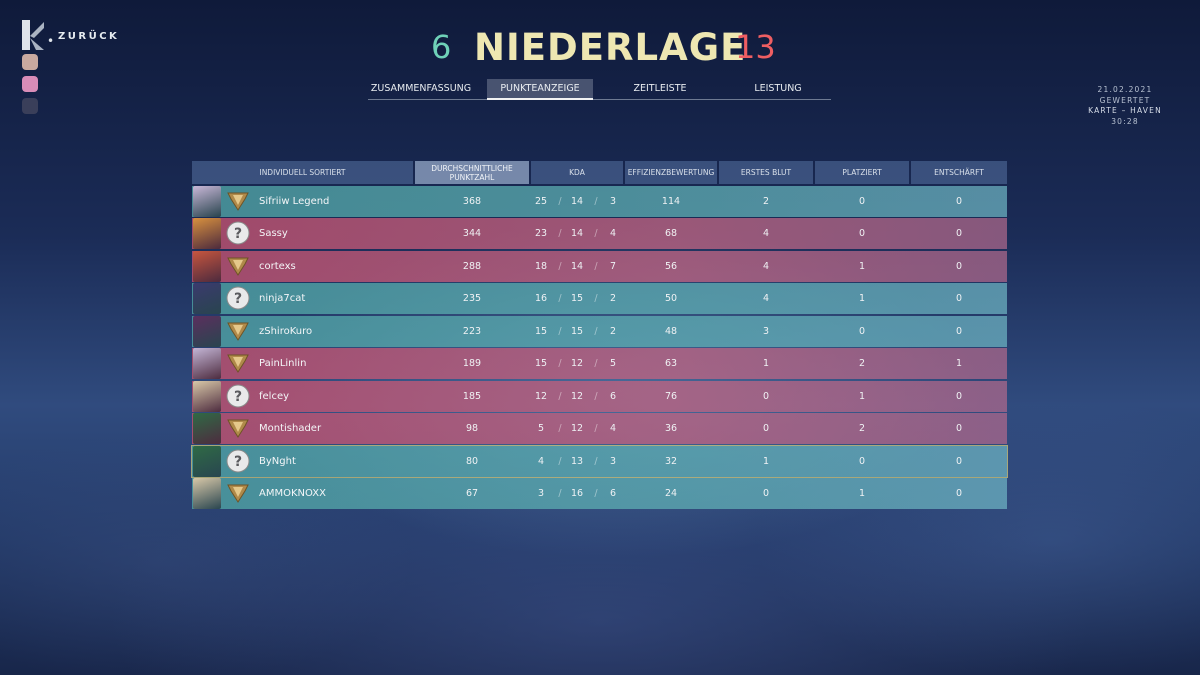 The height and width of the screenshot is (675, 1200). I want to click on kda-value: 4 / 13 / 3, so click(576, 461).